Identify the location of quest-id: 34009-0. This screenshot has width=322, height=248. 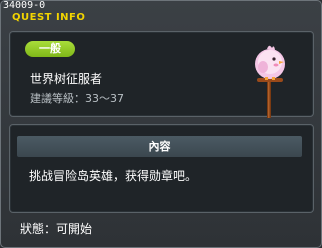
(24, 5).